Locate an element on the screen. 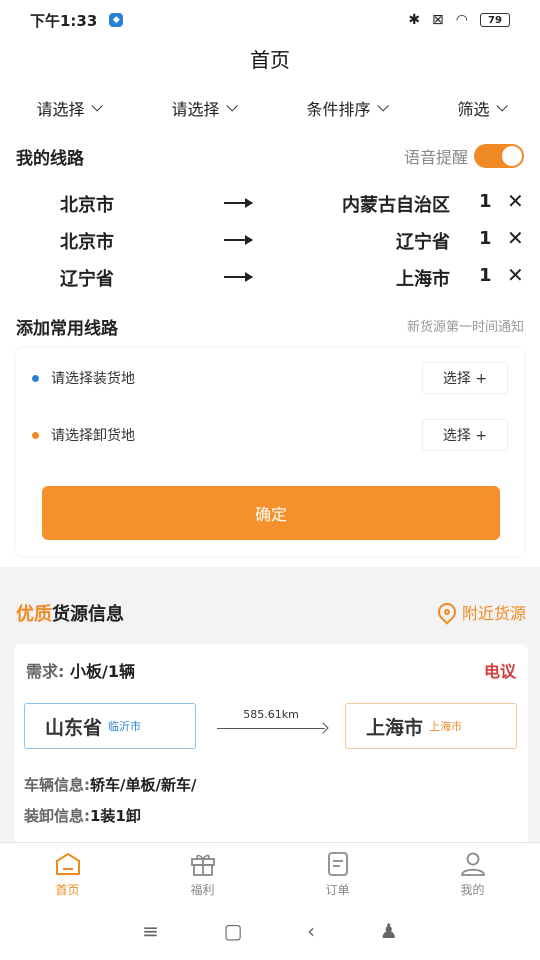 The width and height of the screenshot is (540, 960). unload-location-row: 请选择卸货地 选择 + is located at coordinates (270, 435).